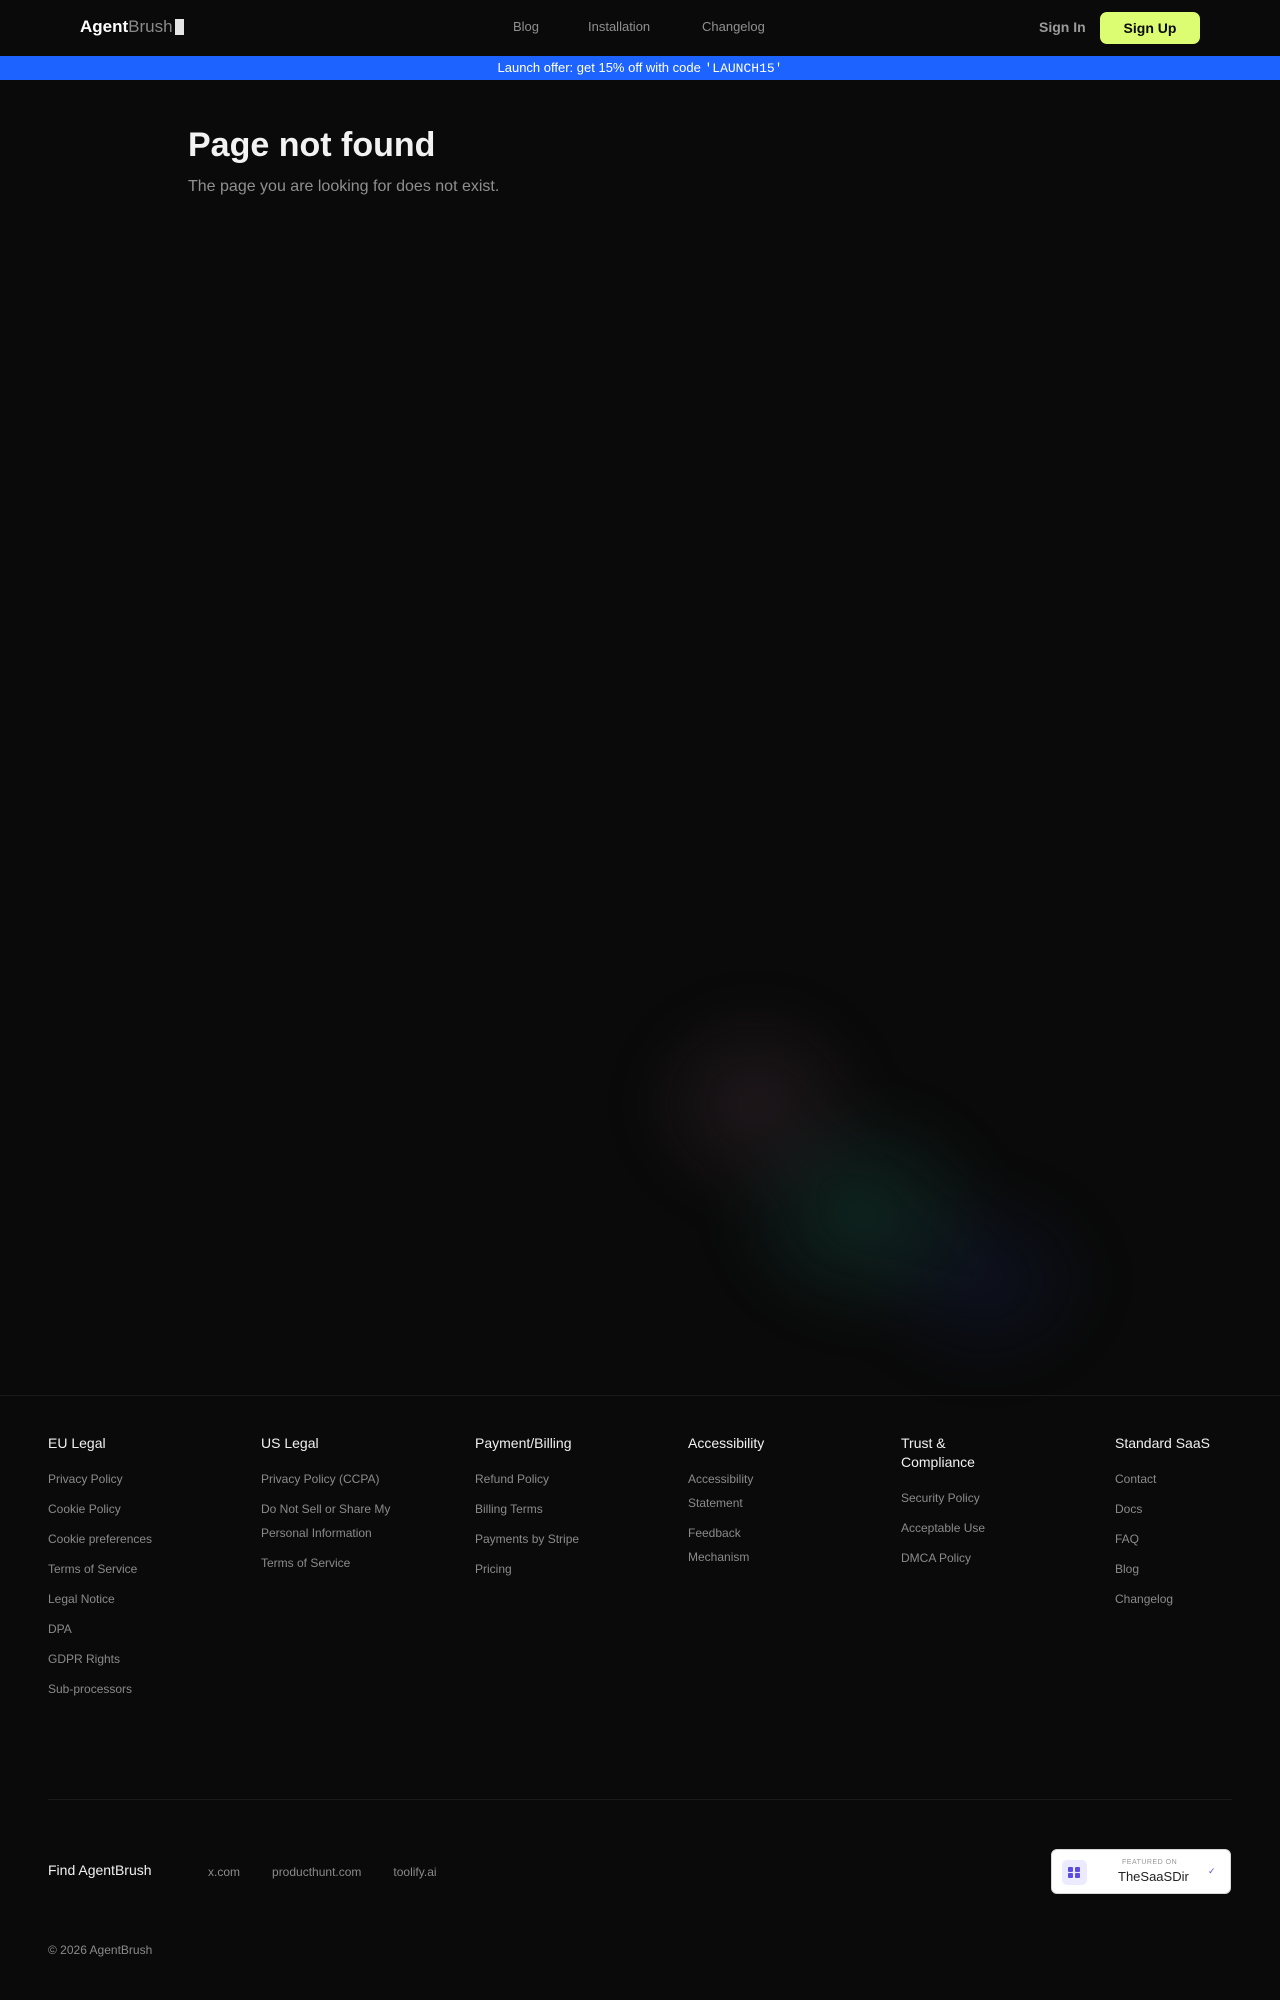  I want to click on copyright: © 2026 AgentBrush, so click(100, 1950).